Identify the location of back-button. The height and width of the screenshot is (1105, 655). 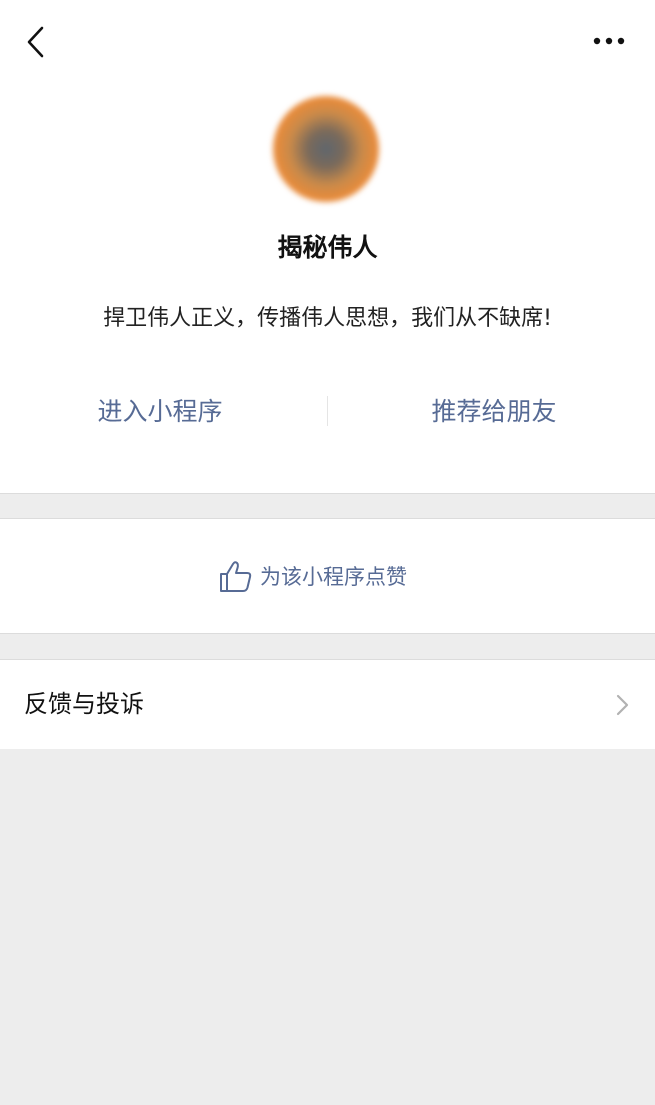
(38, 42).